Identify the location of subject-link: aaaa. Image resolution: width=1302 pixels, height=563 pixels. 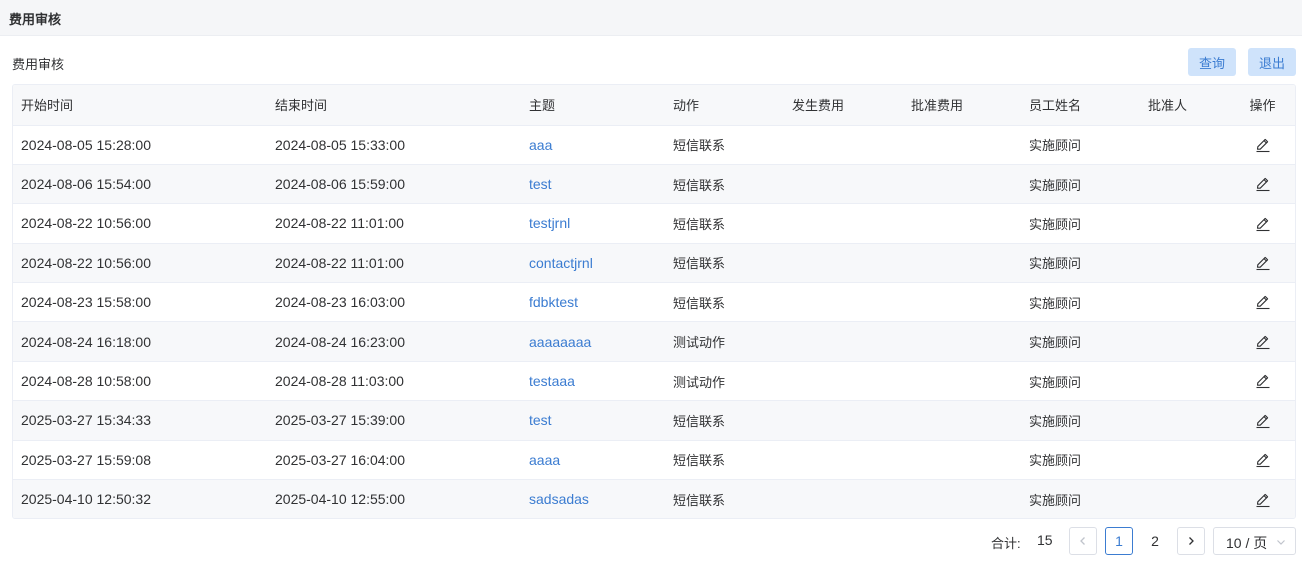
(593, 460).